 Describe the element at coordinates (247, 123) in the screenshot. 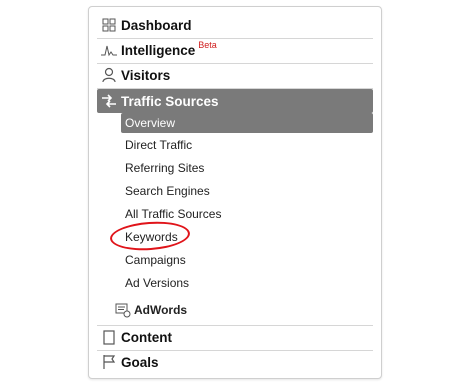

I see `subnav-overview: Overview` at that location.